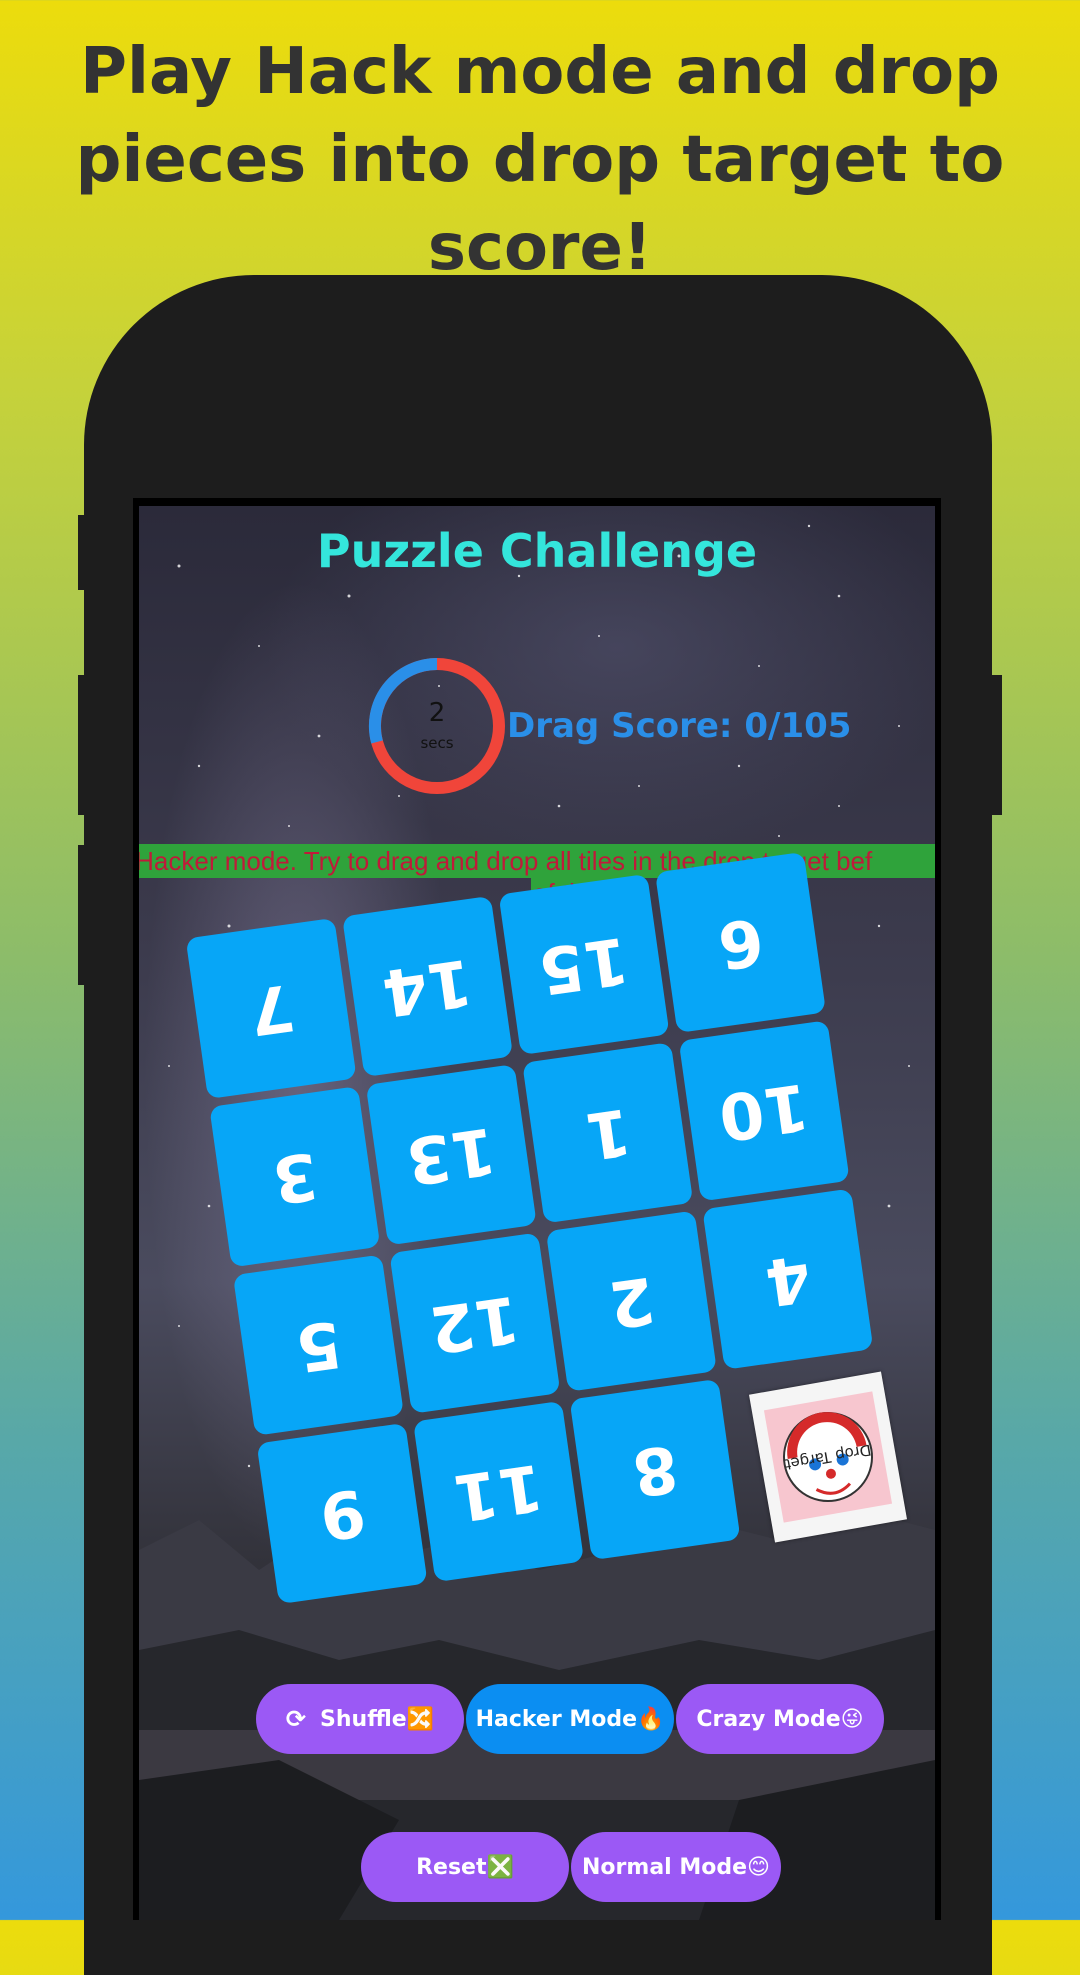 This screenshot has height=1975, width=1080. I want to click on puzzle-tile: 12, so click(475, 1323).